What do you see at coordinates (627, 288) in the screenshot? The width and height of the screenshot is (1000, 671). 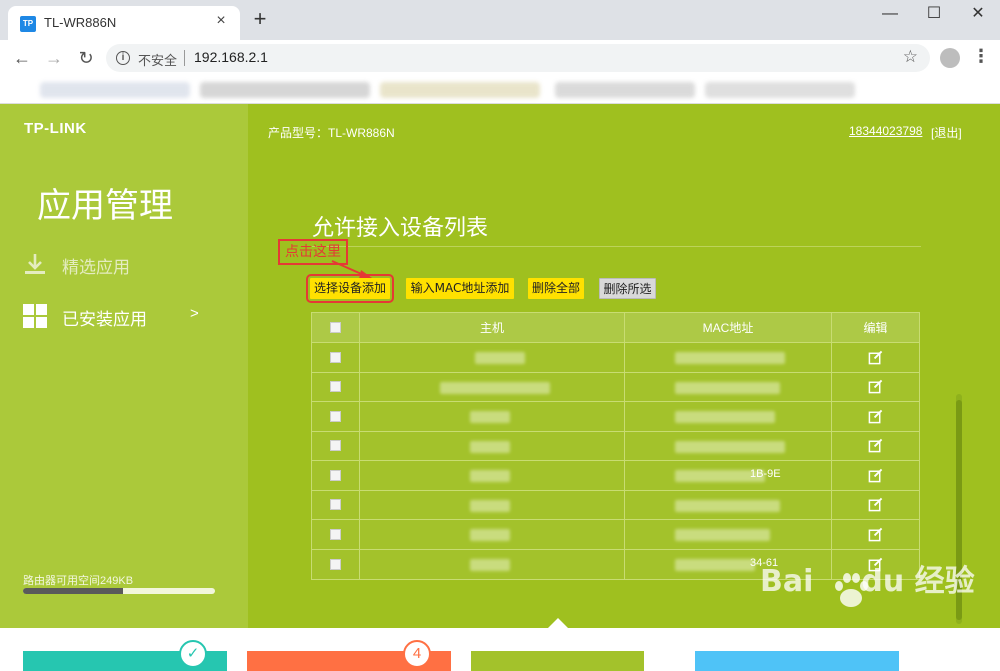 I see `delete-selected-button: 删除所选` at bounding box center [627, 288].